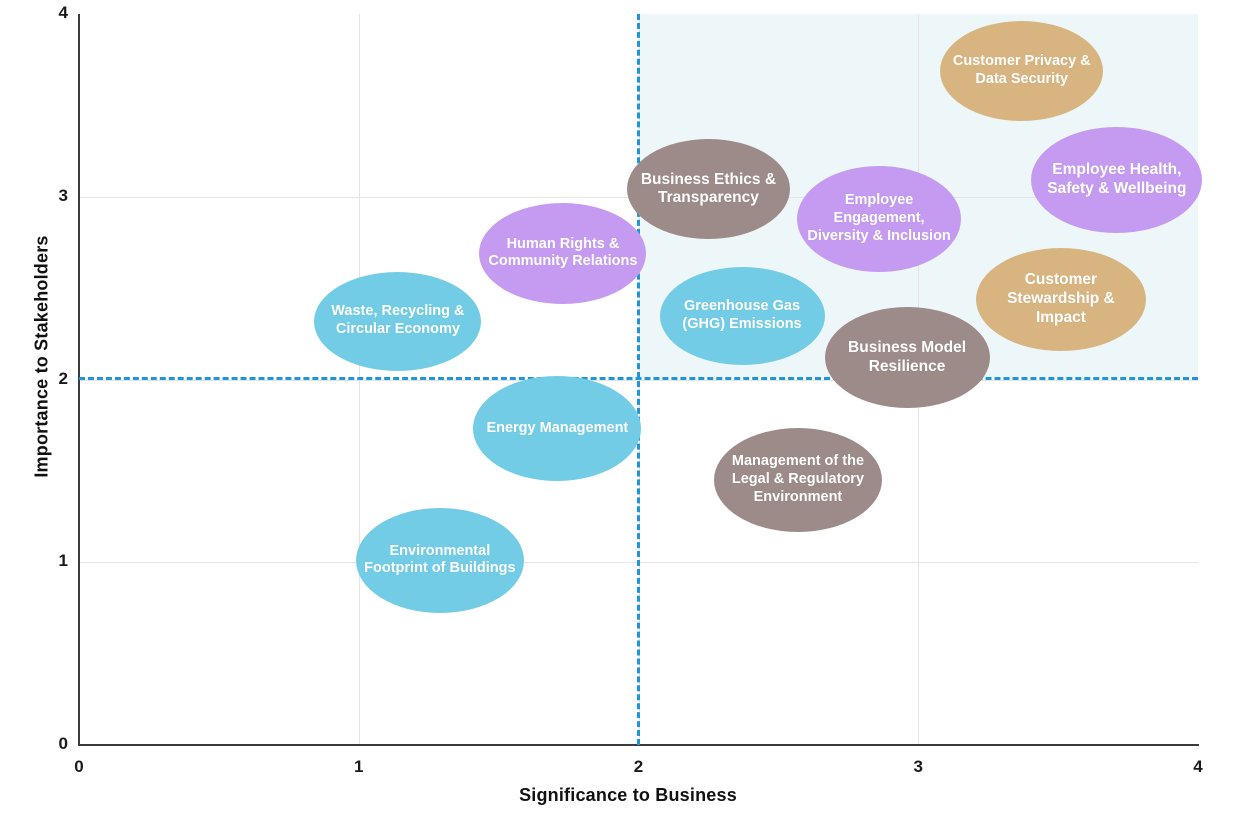  I want to click on x-tick-label-0: 0, so click(79, 766).